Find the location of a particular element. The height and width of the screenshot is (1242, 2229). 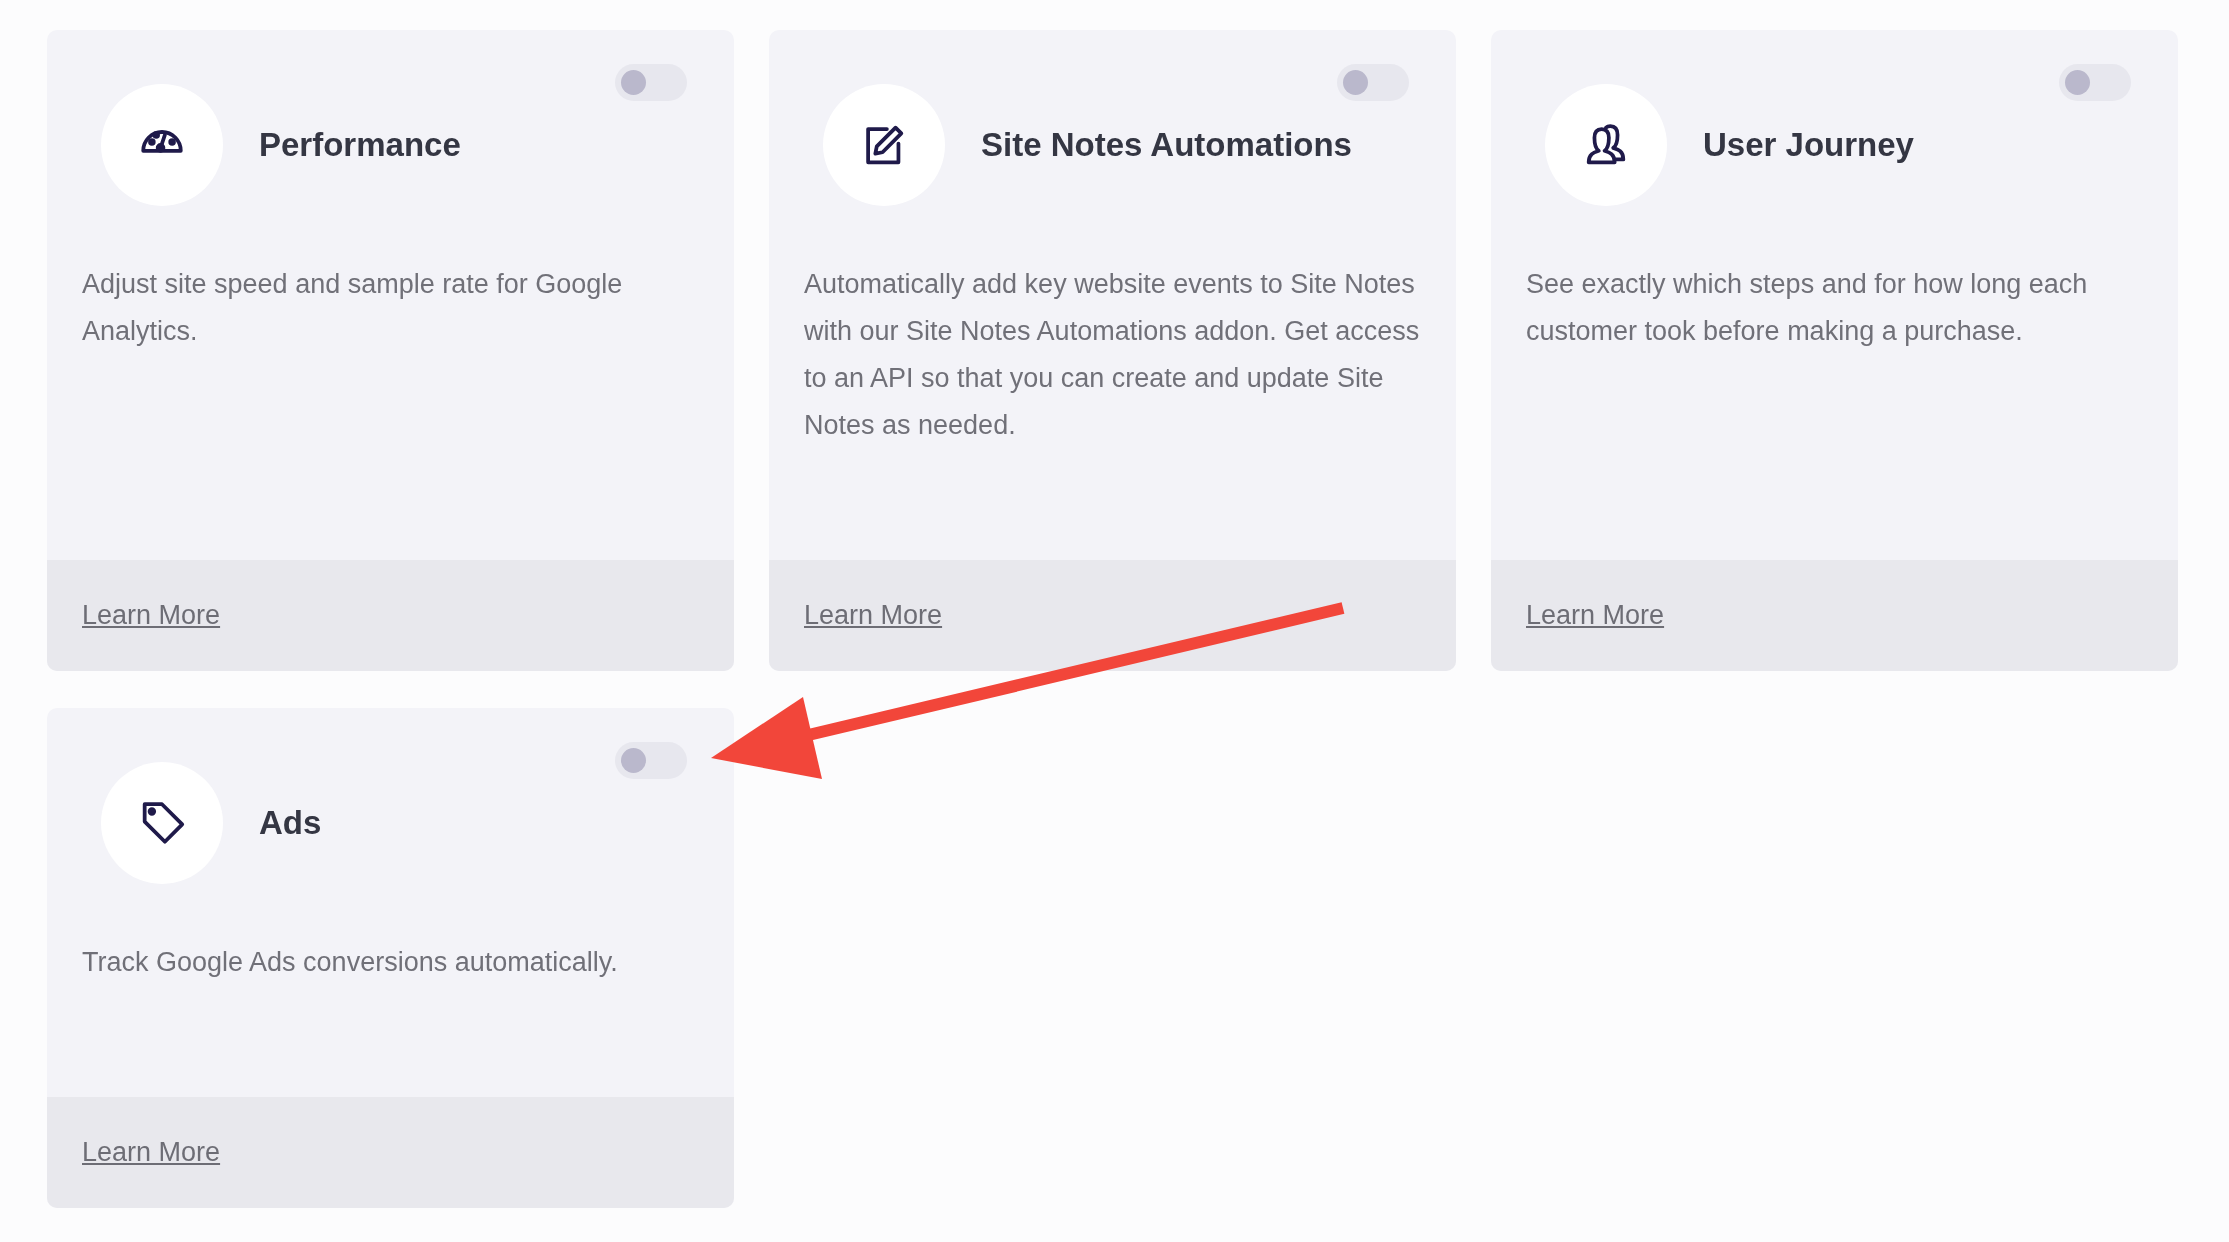

card-description: Adjust site speed and sample rate for Google Analytics. is located at coordinates (353, 308).